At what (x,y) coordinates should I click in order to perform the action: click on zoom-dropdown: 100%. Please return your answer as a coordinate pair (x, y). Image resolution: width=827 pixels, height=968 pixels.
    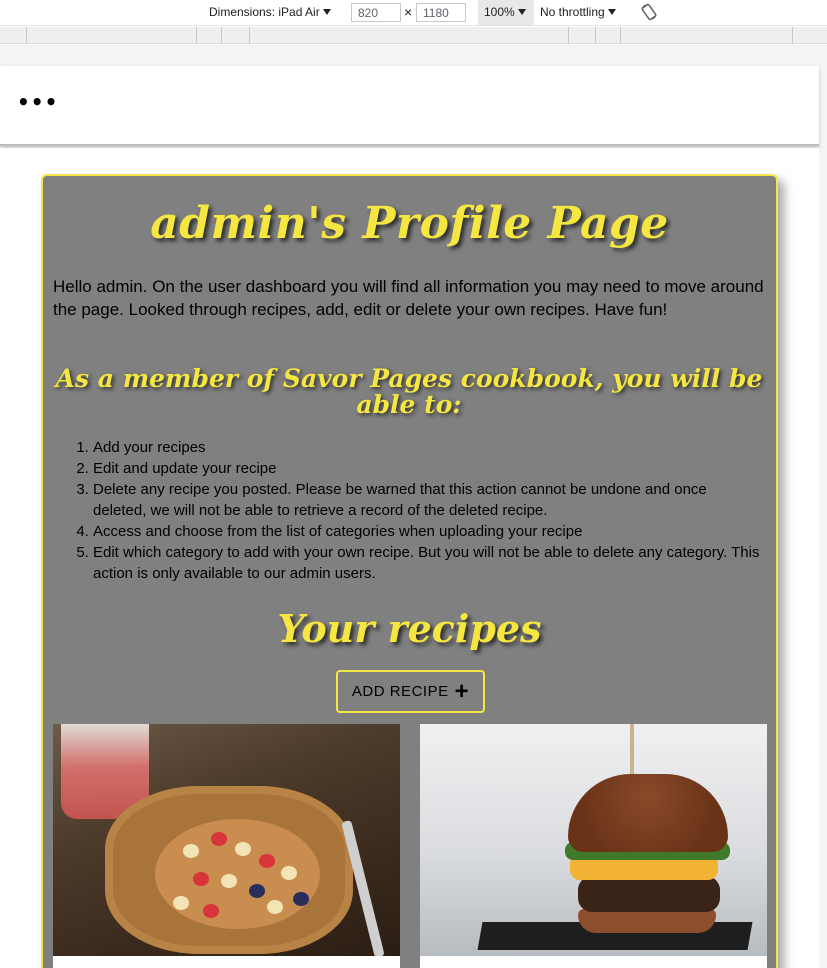
    Looking at the image, I should click on (506, 12).